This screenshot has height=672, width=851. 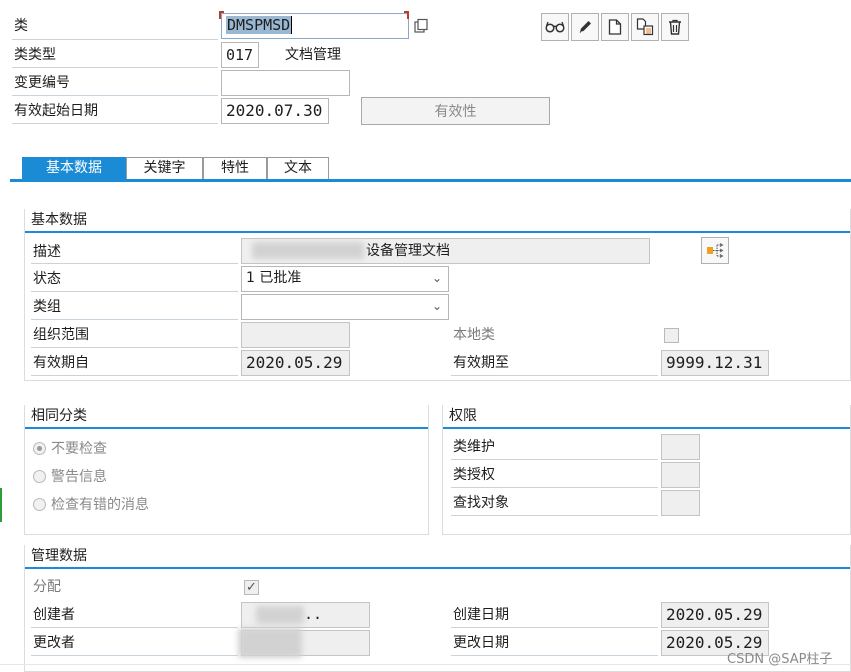 What do you see at coordinates (221, 15) in the screenshot?
I see `focus-marker-left` at bounding box center [221, 15].